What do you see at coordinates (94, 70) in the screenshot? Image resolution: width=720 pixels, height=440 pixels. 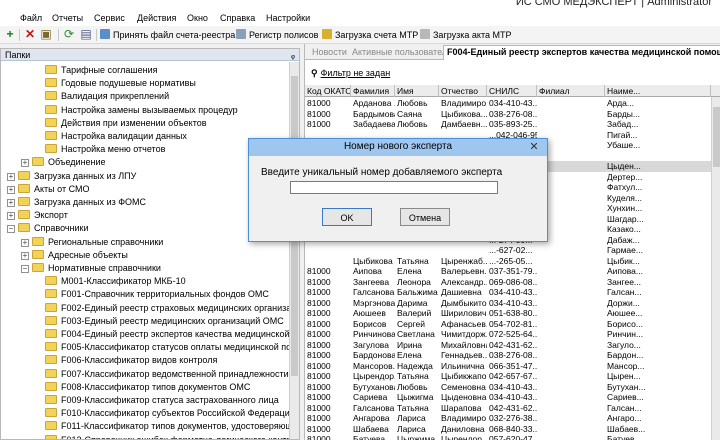 I see `tree-node: Тарифные соглашения` at bounding box center [94, 70].